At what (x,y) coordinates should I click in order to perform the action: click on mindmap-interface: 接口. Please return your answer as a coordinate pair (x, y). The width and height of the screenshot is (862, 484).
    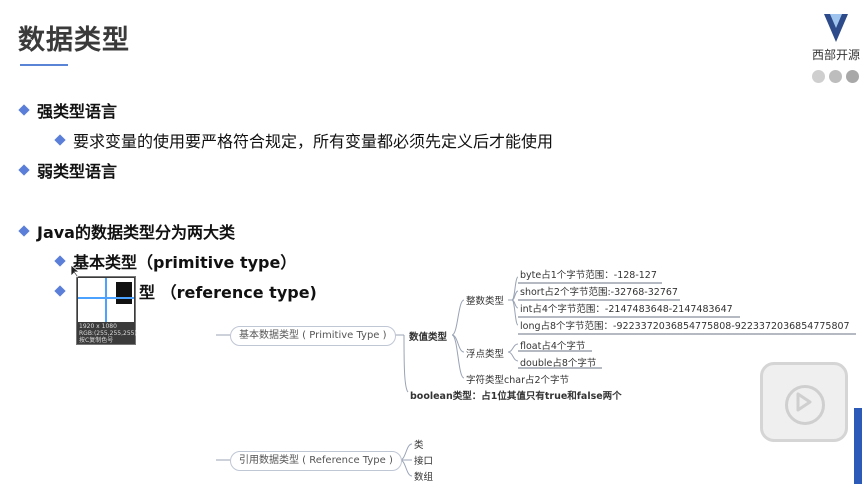
    Looking at the image, I should click on (424, 461).